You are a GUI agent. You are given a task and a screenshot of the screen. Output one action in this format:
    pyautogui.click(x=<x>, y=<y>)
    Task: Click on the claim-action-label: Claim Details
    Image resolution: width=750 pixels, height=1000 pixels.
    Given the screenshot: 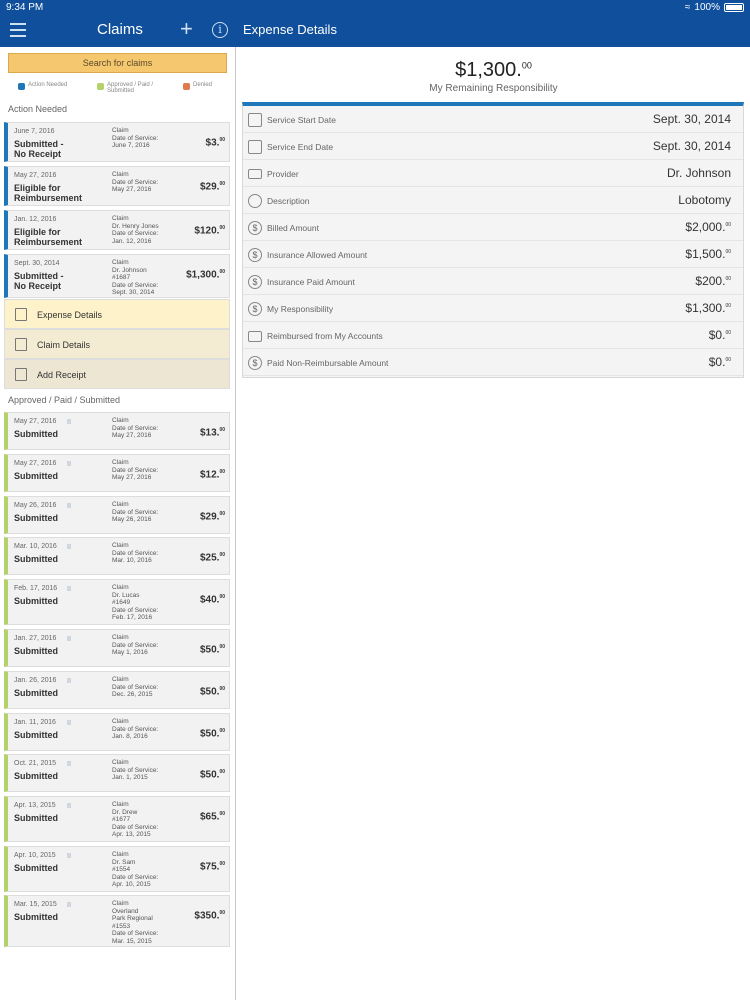 What is the action you would take?
    pyautogui.click(x=64, y=345)
    